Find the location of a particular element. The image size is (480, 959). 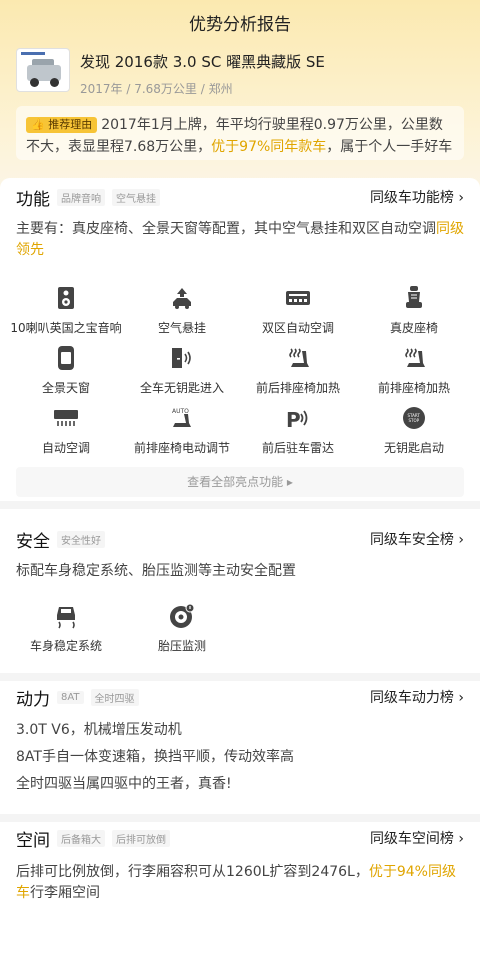

tire-pressure-icon is located at coordinates (182, 615).